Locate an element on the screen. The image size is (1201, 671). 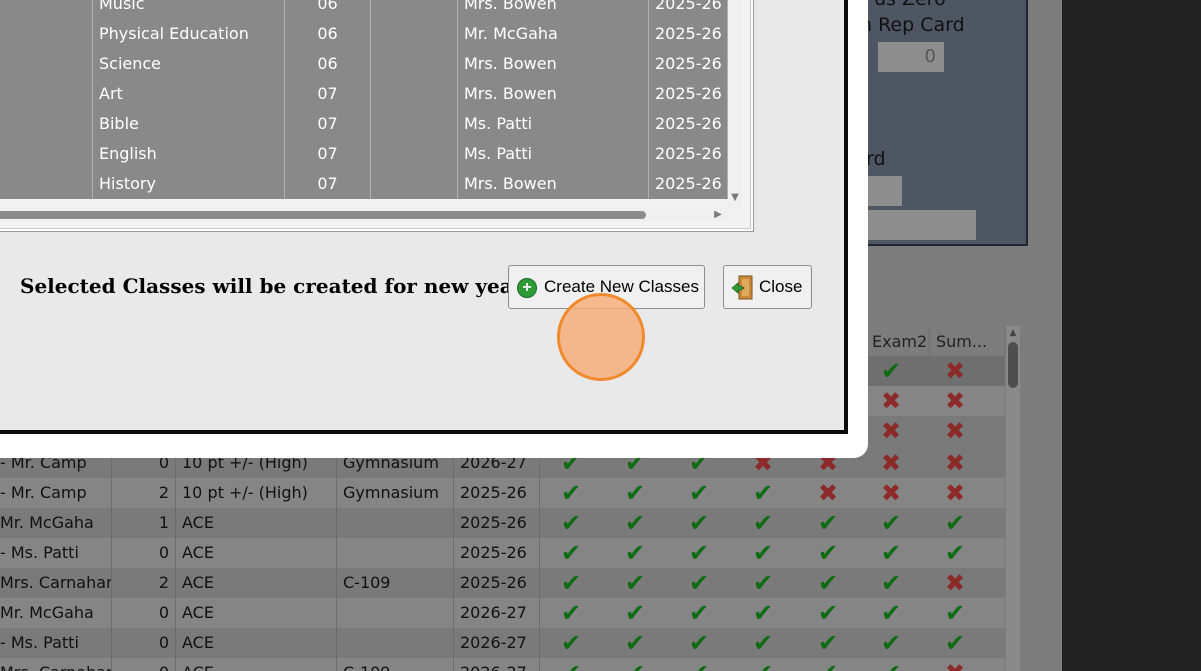
table-row: Mrs. Carnahan0ACEC-1092026-27 ✔ ✔ ✔ ✔ ✔ ✔ ✖ is located at coordinates (502, 664).